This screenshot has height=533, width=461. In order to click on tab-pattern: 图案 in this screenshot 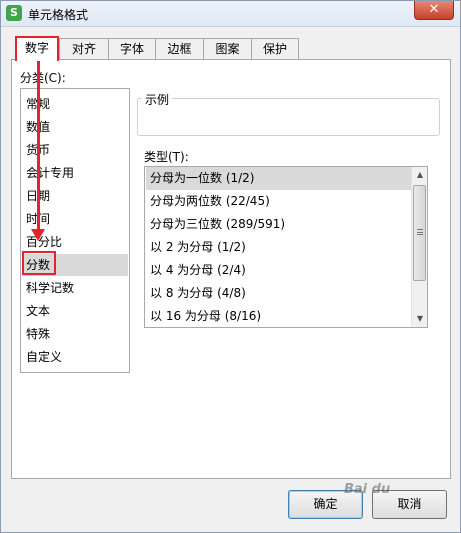, I will do `click(227, 49)`.